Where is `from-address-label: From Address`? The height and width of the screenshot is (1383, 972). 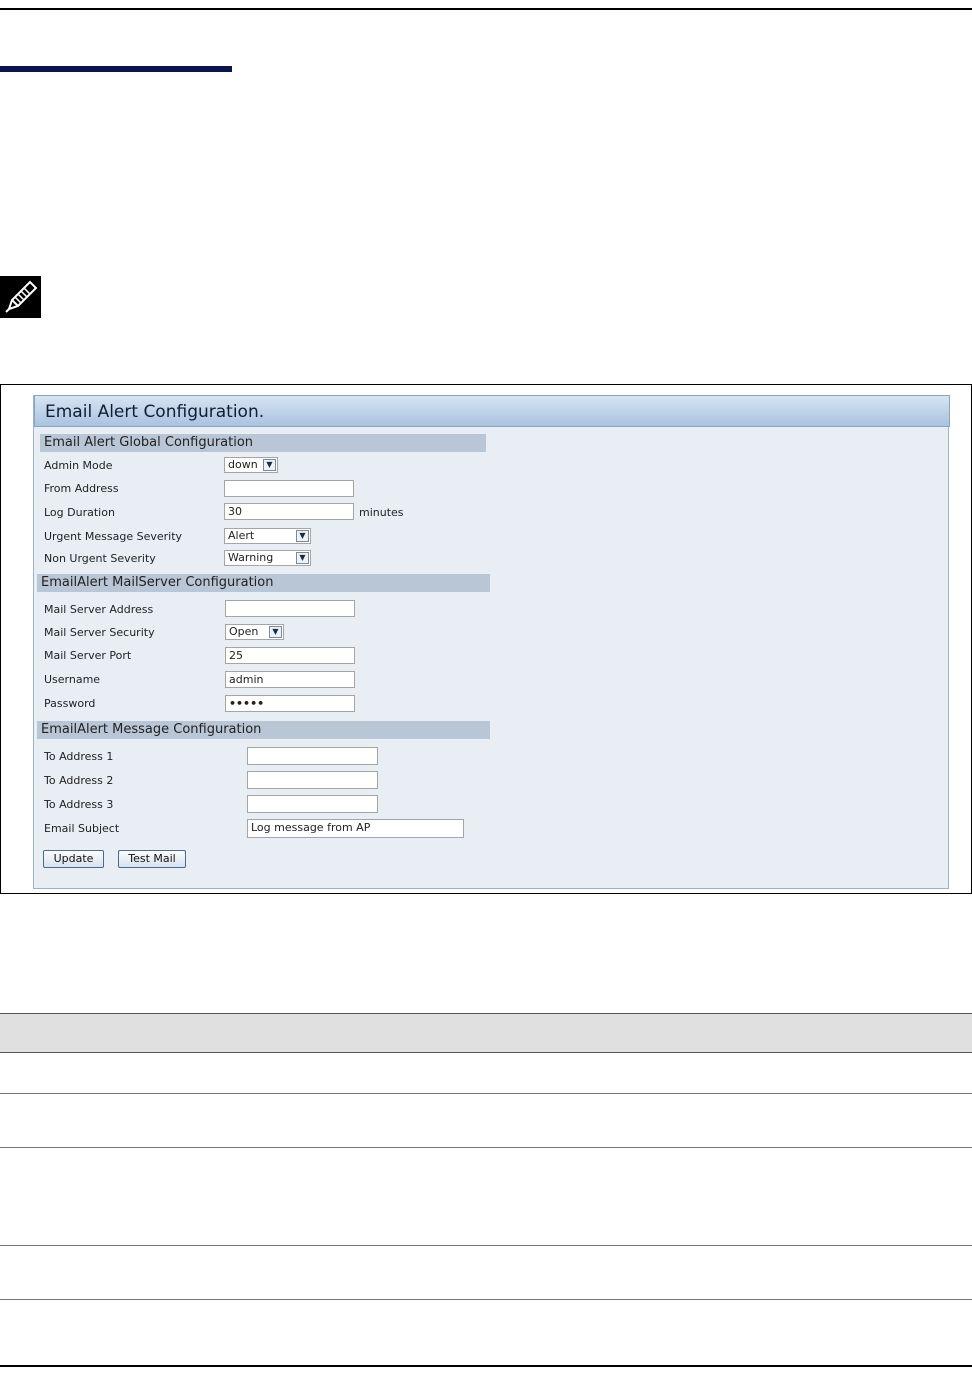
from-address-label: From Address is located at coordinates (81, 488).